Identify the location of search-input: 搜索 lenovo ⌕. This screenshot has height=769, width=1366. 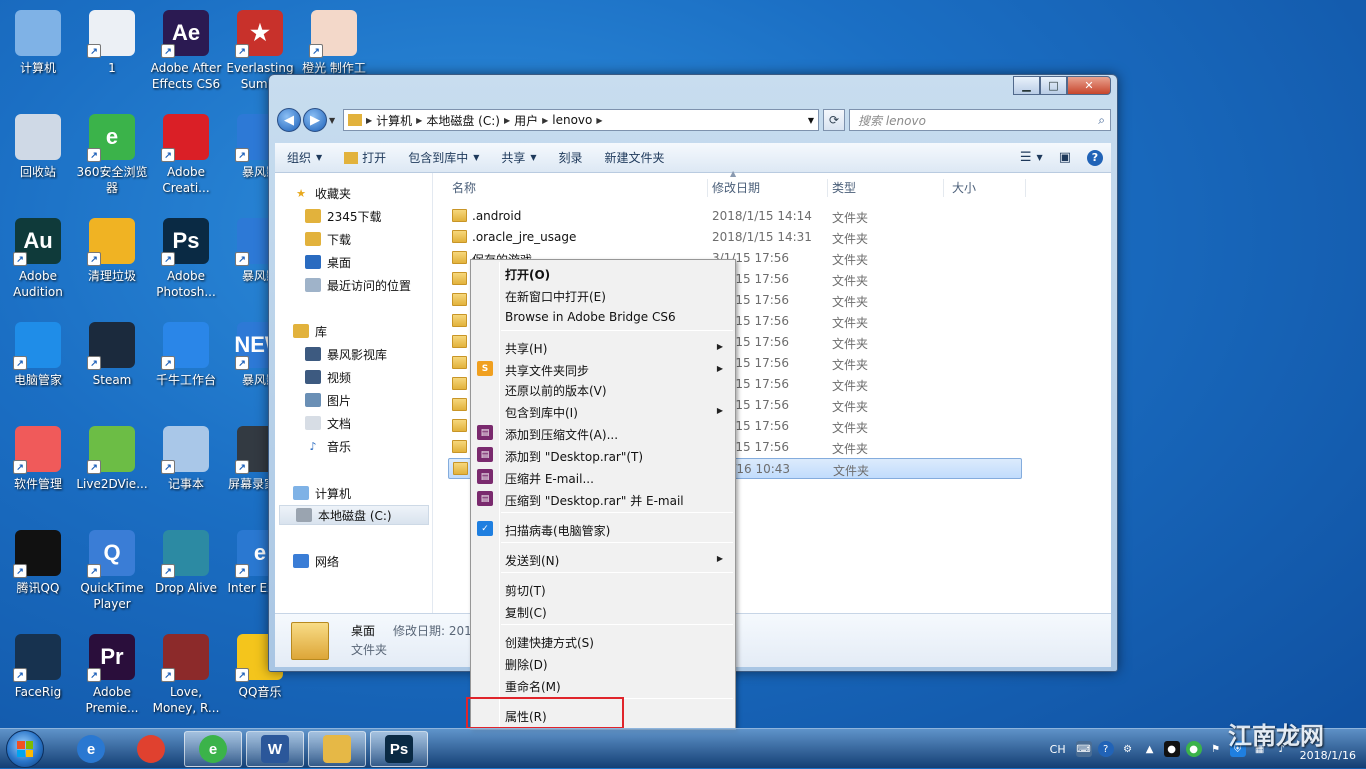
(980, 120).